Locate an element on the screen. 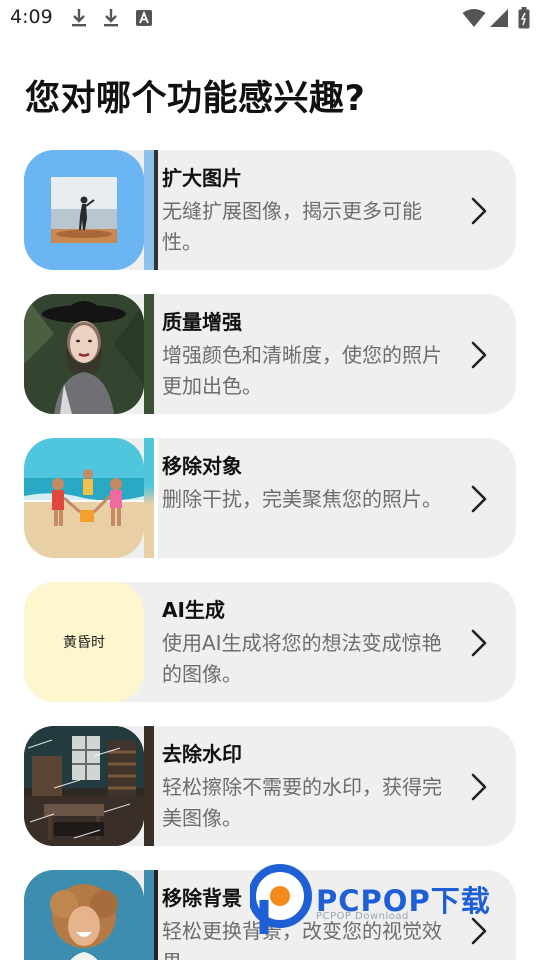 Image resolution: width=540 pixels, height=960 pixels. status-time: 4:09 is located at coordinates (31, 17).